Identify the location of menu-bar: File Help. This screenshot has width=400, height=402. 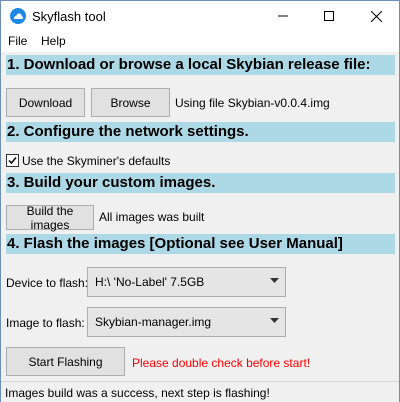
(200, 41).